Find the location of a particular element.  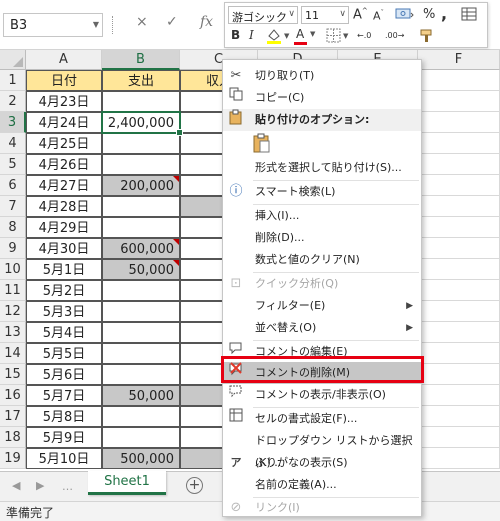

table-cell: 5月9日 is located at coordinates (64, 437).